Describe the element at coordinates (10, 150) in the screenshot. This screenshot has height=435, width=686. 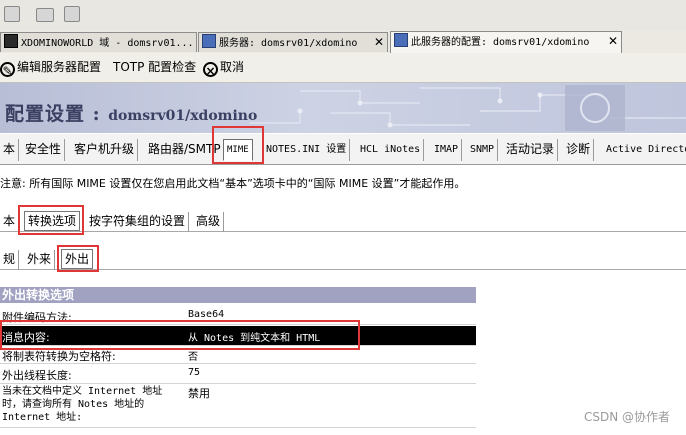
I see `tab-basics: 本` at that location.